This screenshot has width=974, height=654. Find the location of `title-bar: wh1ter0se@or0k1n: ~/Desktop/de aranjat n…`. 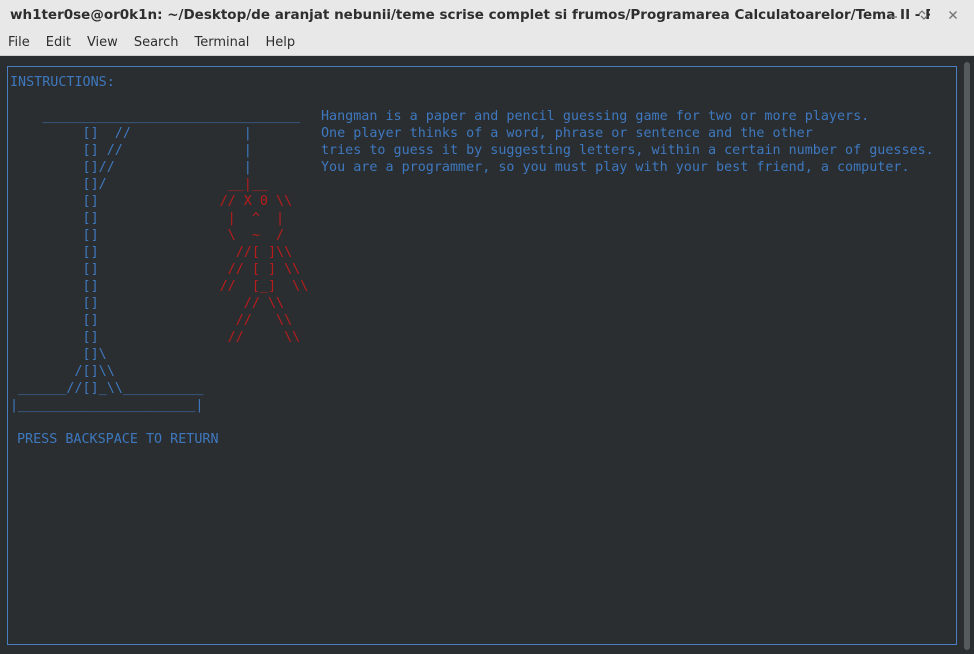

title-bar: wh1ter0se@or0k1n: ~/Desktop/de aranjat n… is located at coordinates (487, 15).